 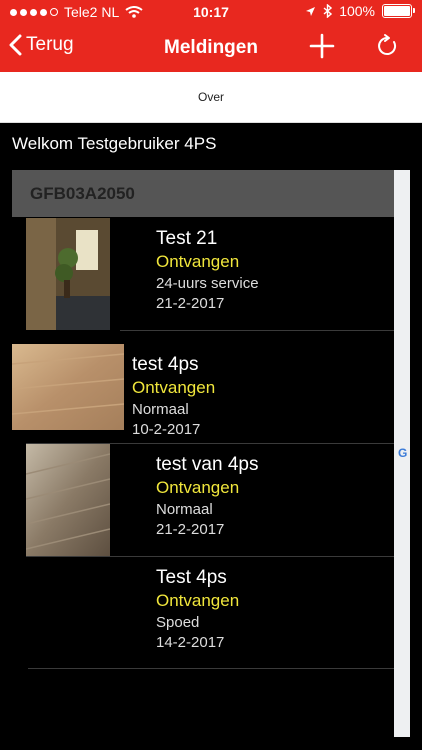 I want to click on list-item: test van 4ps Ontvangen Normaal 21-2-2017, so click(x=209, y=500).